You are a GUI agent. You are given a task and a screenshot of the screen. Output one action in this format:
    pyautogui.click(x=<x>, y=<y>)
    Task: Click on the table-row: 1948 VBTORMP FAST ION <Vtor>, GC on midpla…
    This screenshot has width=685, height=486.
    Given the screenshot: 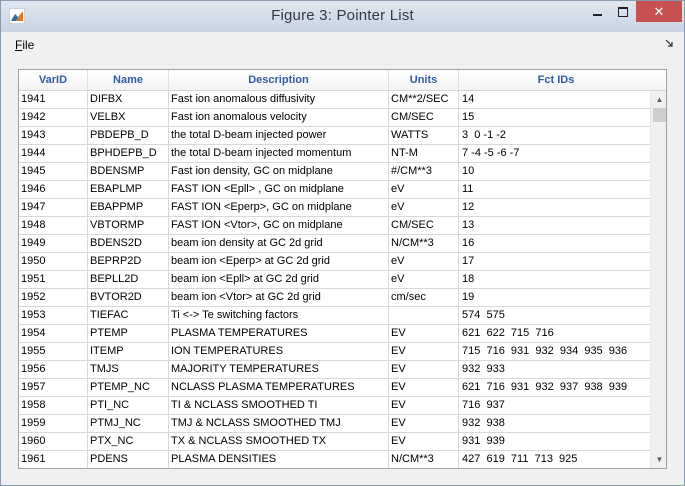 What is the action you would take?
    pyautogui.click(x=334, y=226)
    